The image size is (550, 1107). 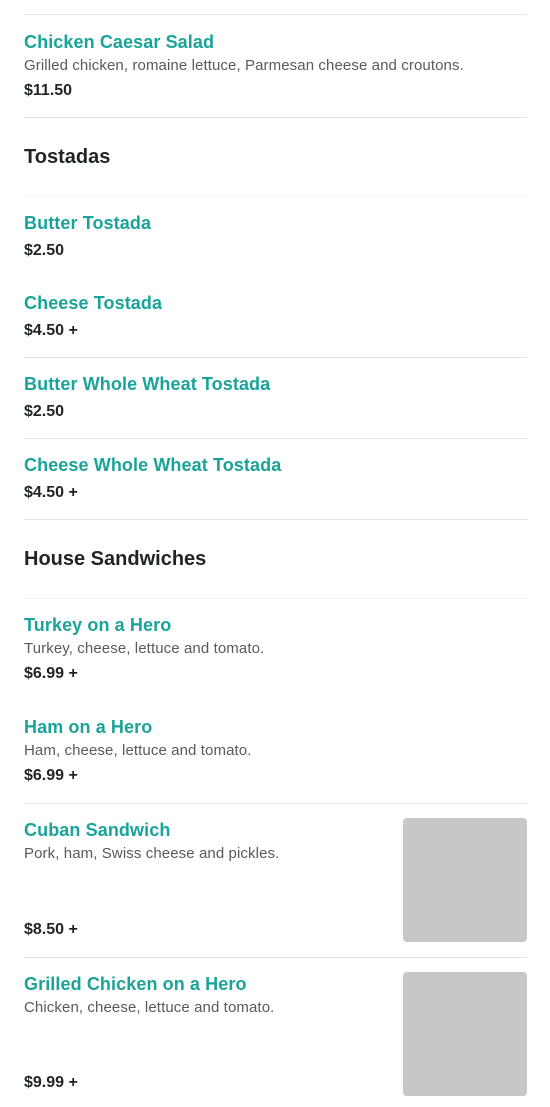 I want to click on item-name: Cuban Sandwich, so click(x=97, y=830).